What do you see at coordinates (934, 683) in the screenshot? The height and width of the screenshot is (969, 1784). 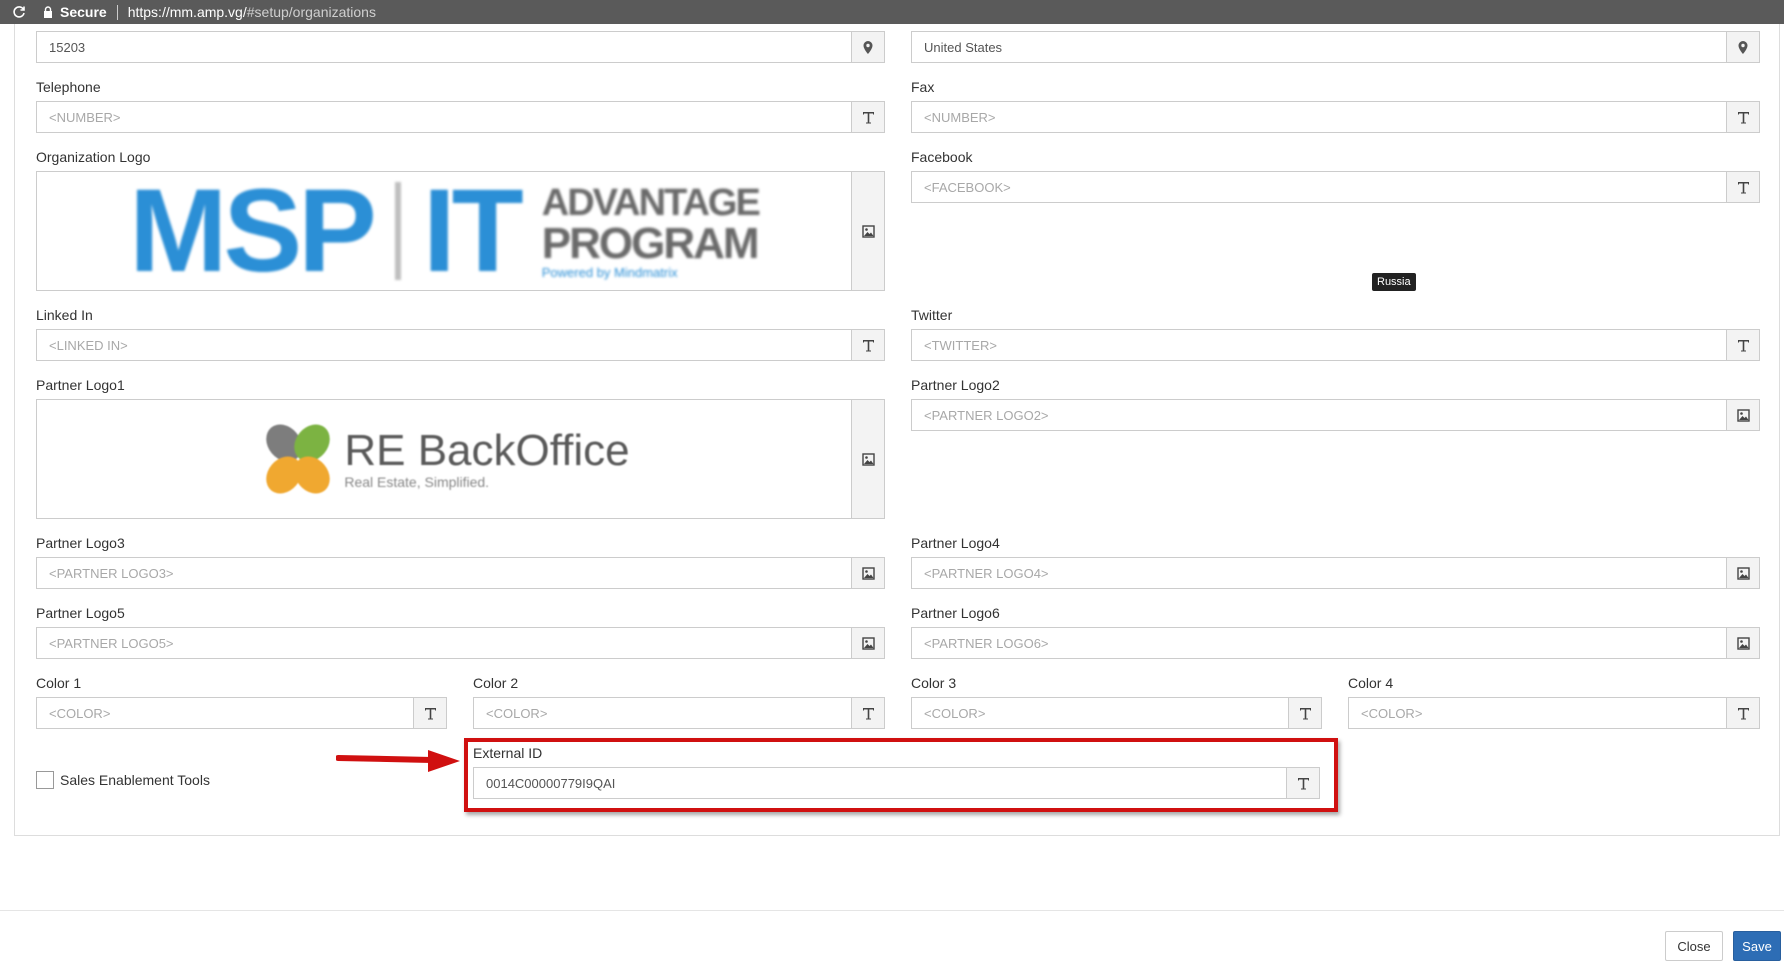 I see `color3-label: Color 3` at bounding box center [934, 683].